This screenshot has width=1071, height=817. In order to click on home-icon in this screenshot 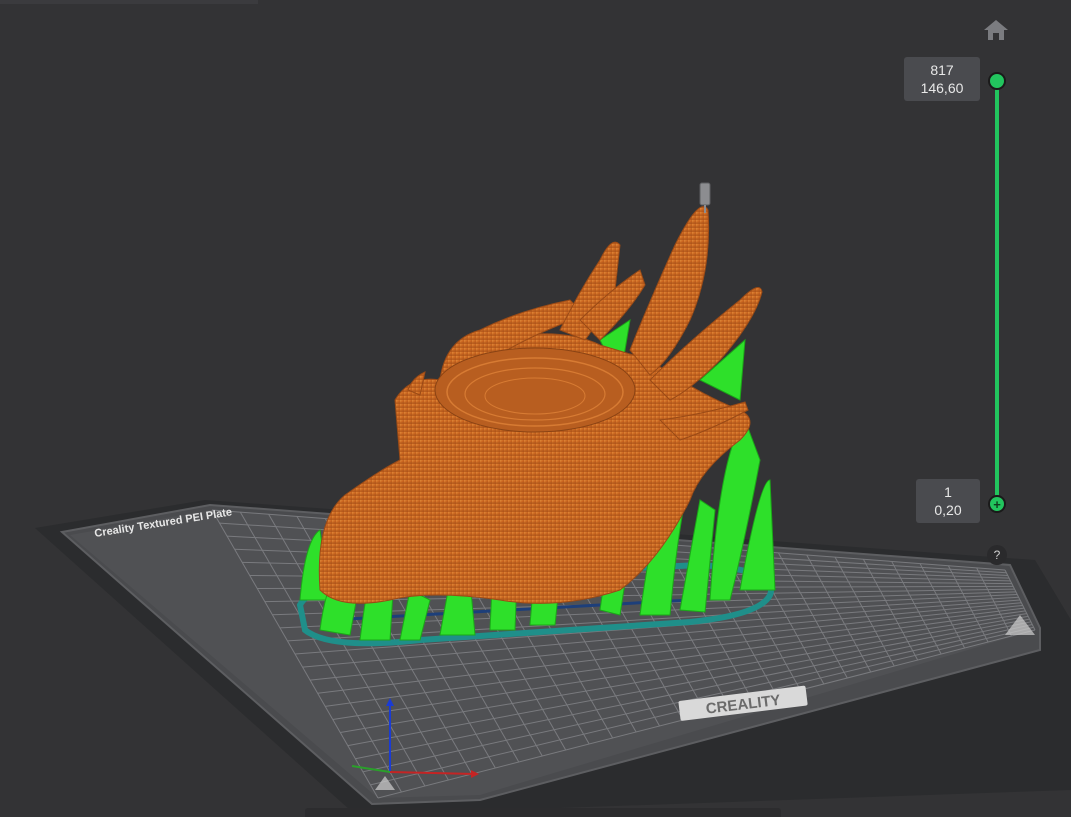, I will do `click(996, 30)`.